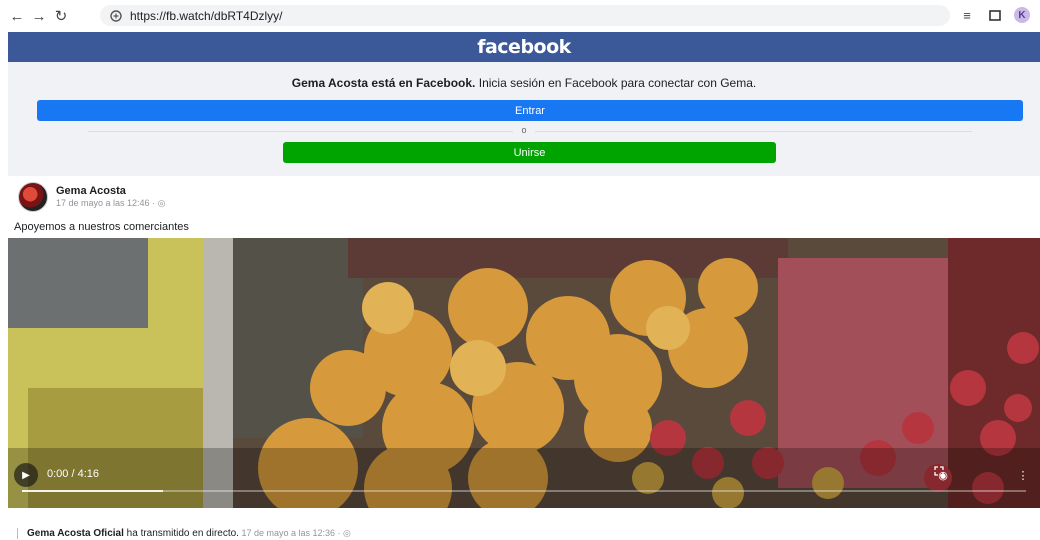 This screenshot has height=540, width=1040. Describe the element at coordinates (1023, 475) in the screenshot. I see `more-options-icon: ⋮` at that location.